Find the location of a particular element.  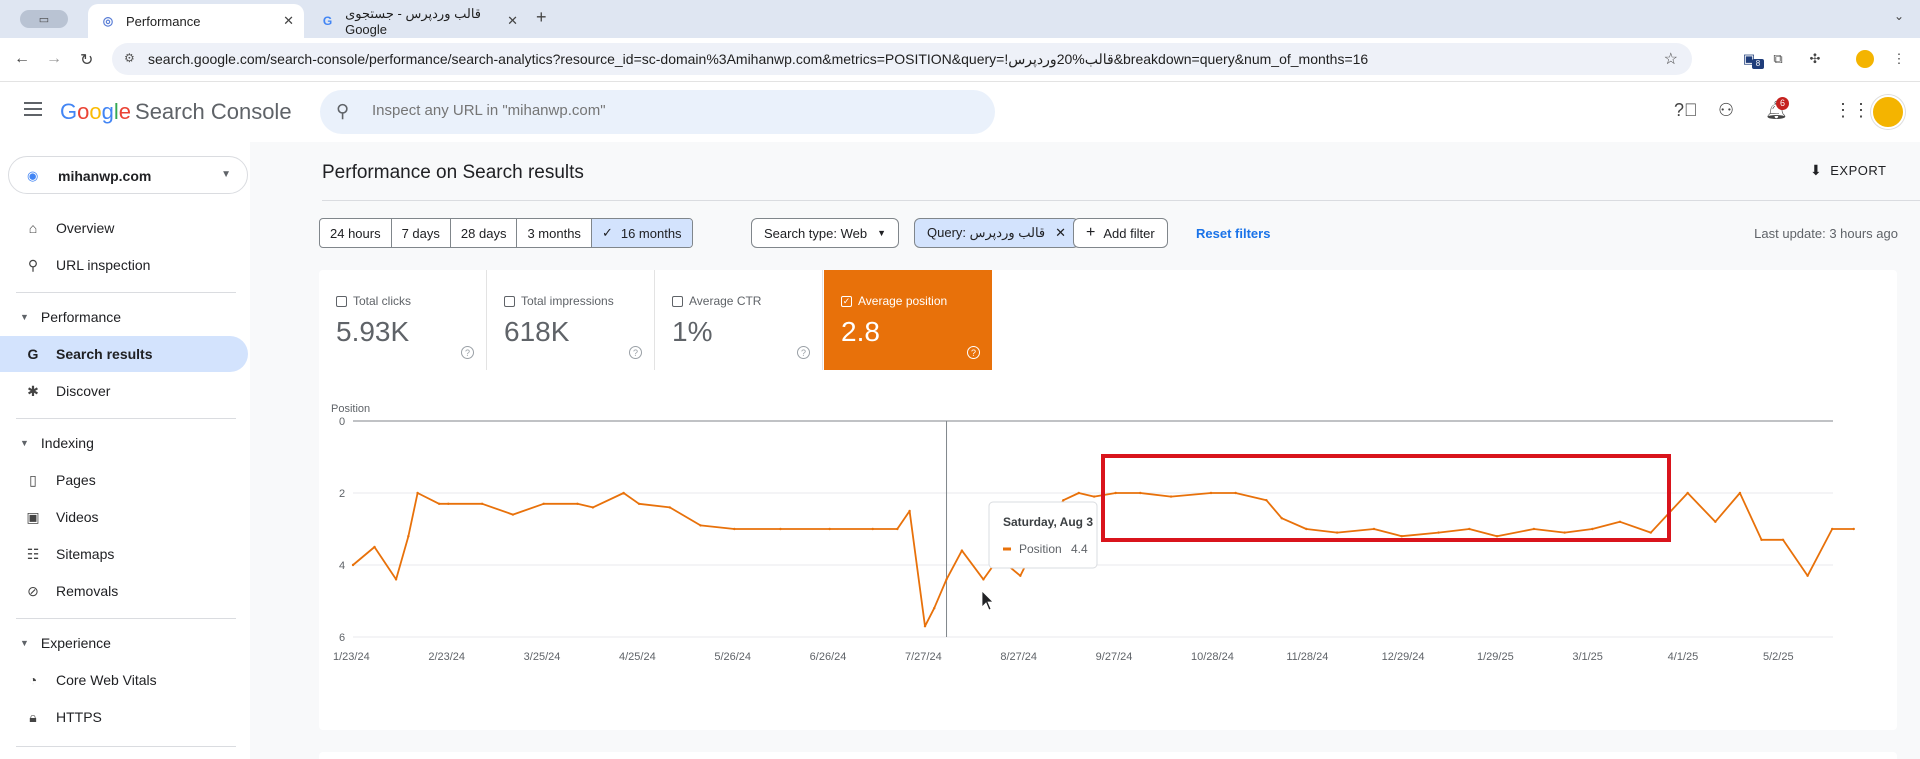

query-filter-chip: Query: قالب وردپرس ✕ is located at coordinates (997, 233).